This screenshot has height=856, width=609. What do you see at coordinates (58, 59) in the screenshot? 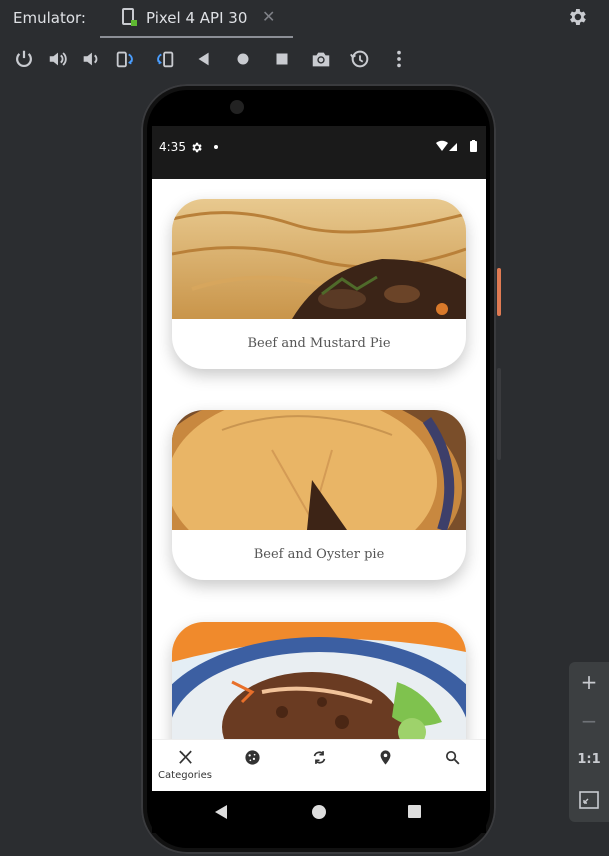
I see `volume-up-icon` at bounding box center [58, 59].